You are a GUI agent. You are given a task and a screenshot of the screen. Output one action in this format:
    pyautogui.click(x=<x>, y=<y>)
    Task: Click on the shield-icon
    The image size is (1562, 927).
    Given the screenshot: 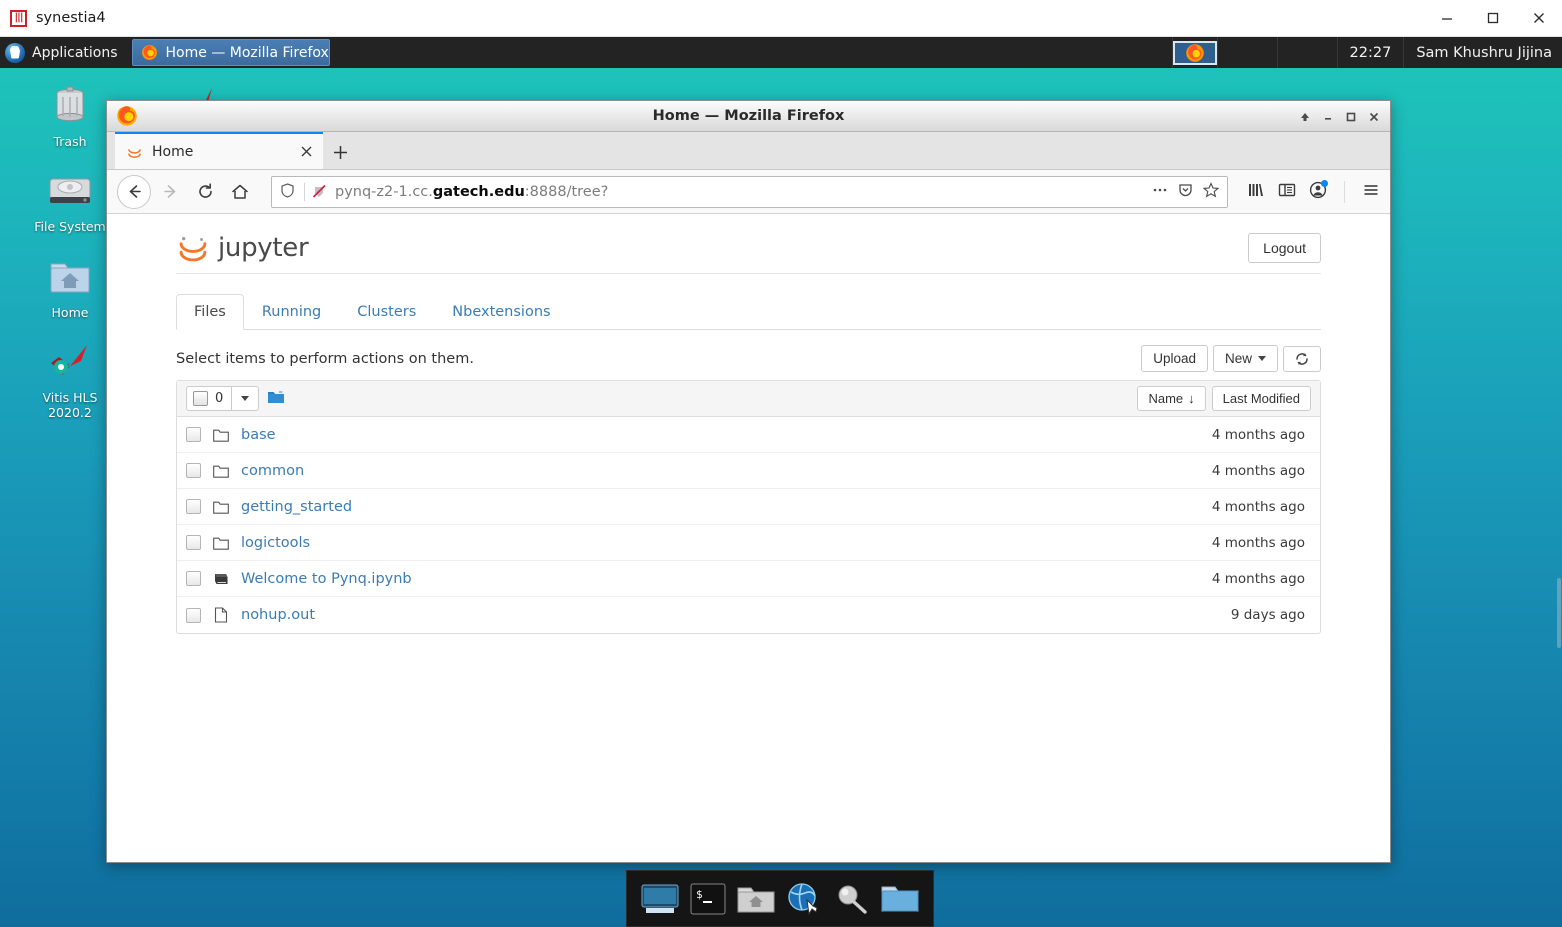 What is the action you would take?
    pyautogui.click(x=288, y=191)
    